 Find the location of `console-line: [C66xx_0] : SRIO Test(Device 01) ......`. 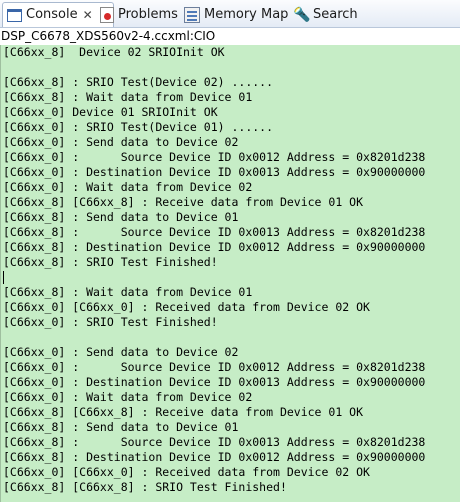

console-line: [C66xx_0] : SRIO Test(Device 01) ...... is located at coordinates (138, 127).